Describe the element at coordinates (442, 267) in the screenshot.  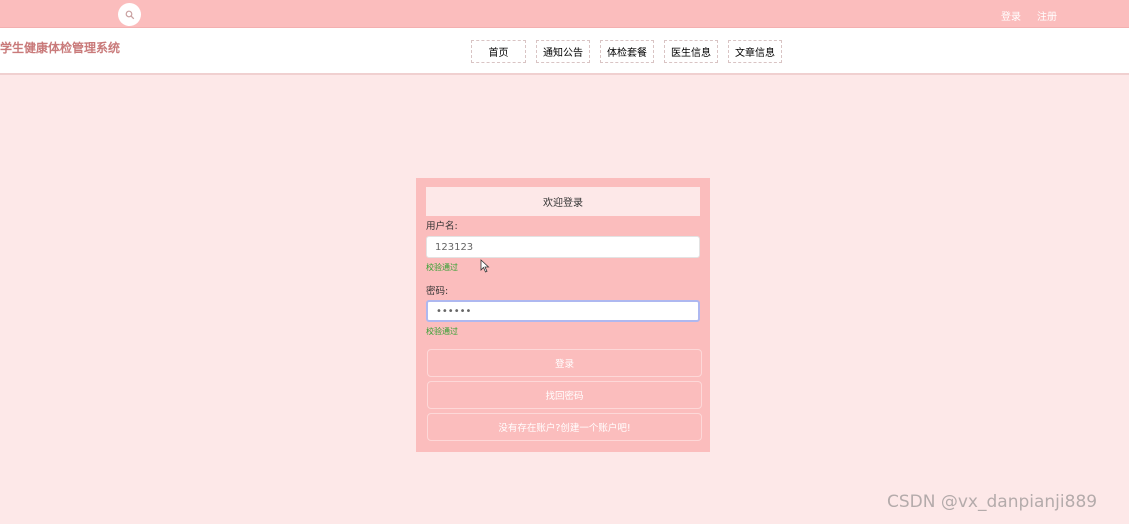
I see `username-status: 校验通过` at that location.